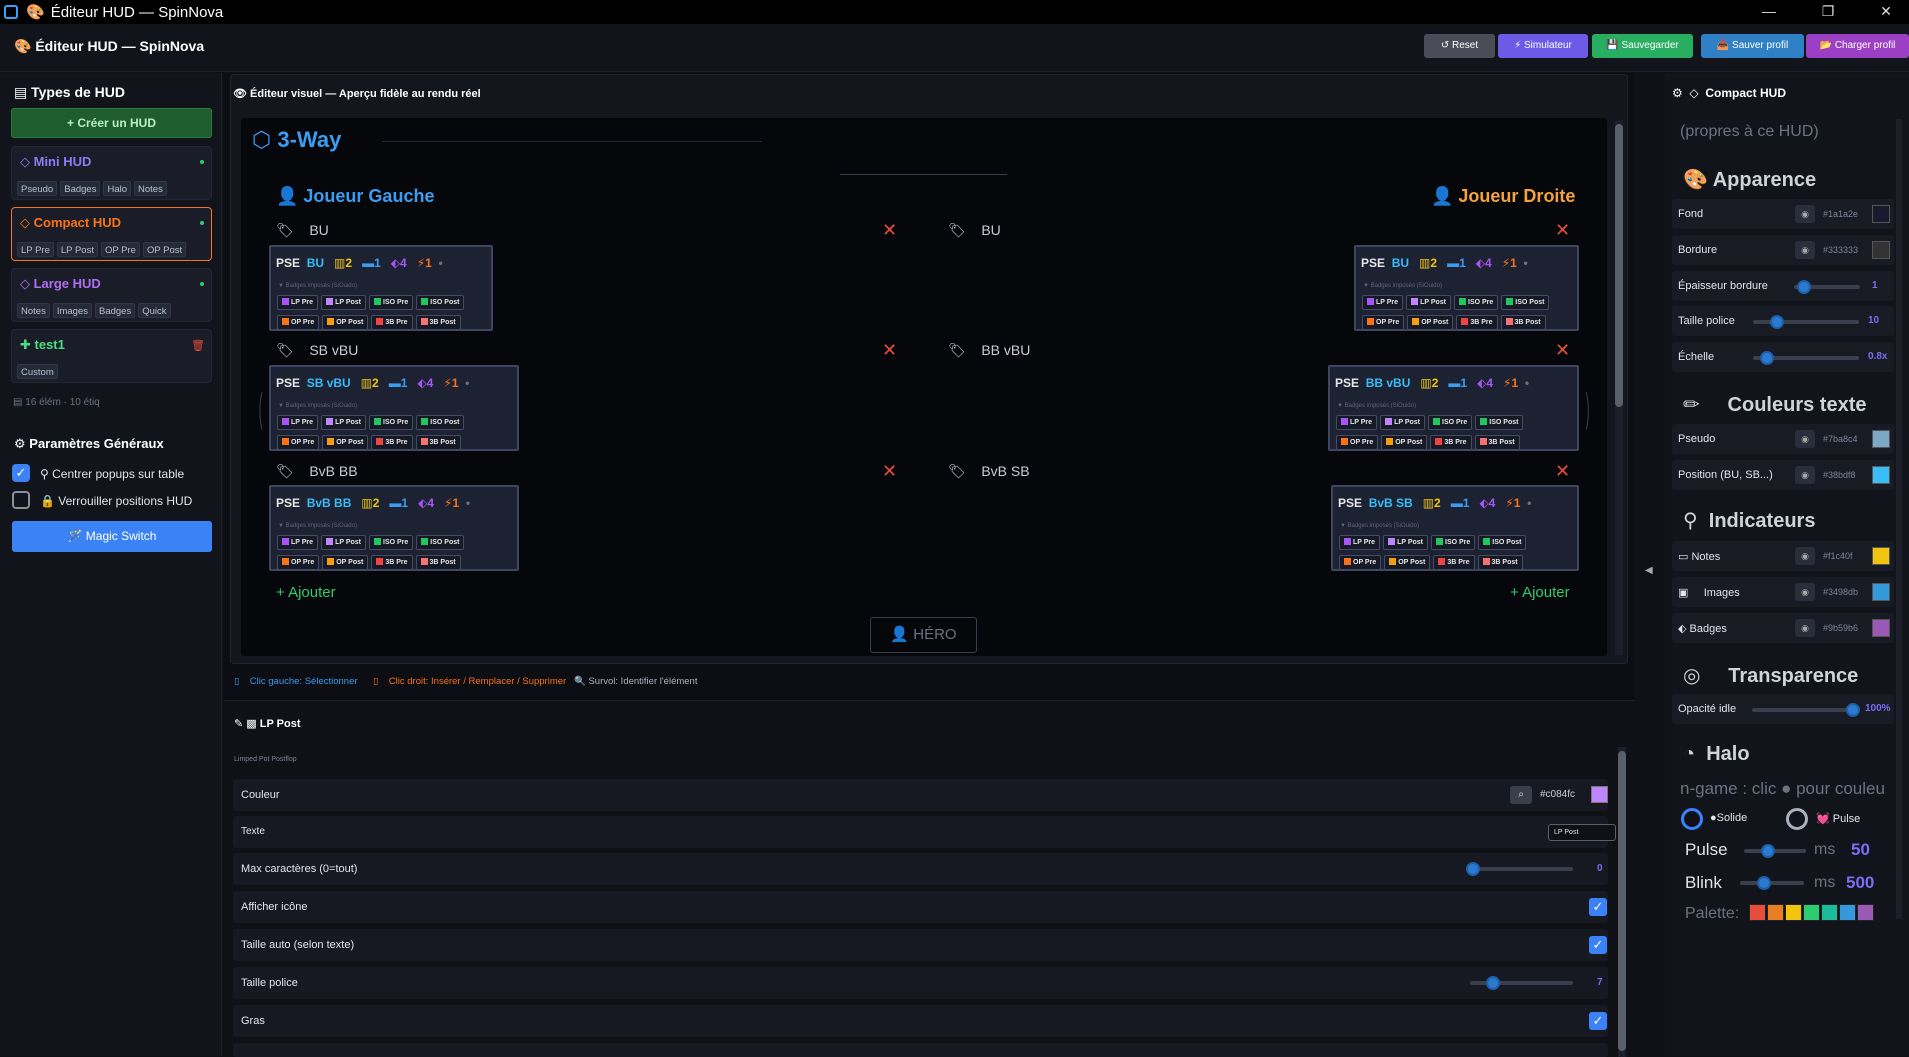  What do you see at coordinates (1622, 901) in the screenshot?
I see `props-scrollbar-thumb` at bounding box center [1622, 901].